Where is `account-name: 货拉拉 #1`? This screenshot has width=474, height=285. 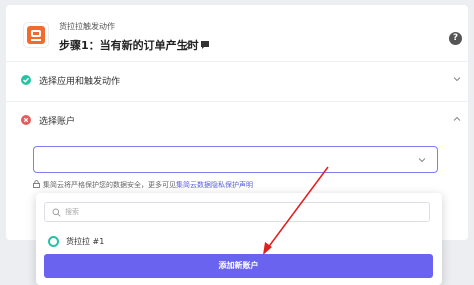 account-name: 货拉拉 #1 is located at coordinates (85, 241).